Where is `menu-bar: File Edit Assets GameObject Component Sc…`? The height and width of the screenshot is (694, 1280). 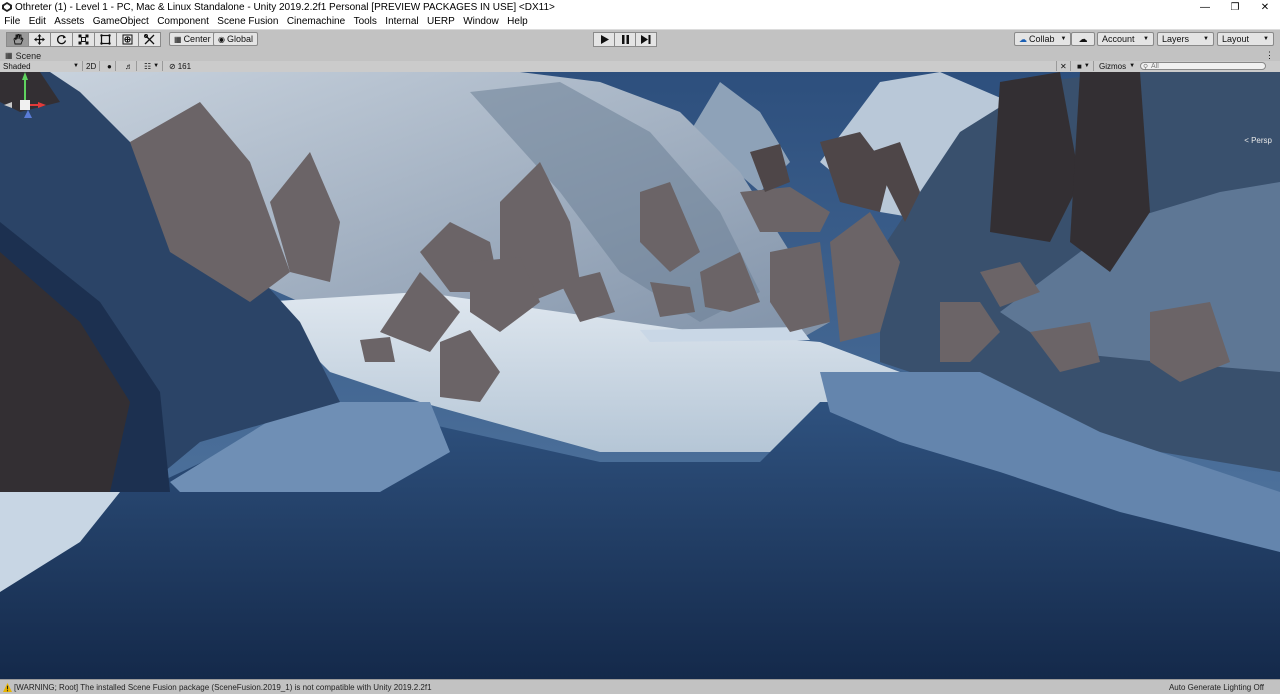 menu-bar: File Edit Assets GameObject Component Sc… is located at coordinates (640, 22).